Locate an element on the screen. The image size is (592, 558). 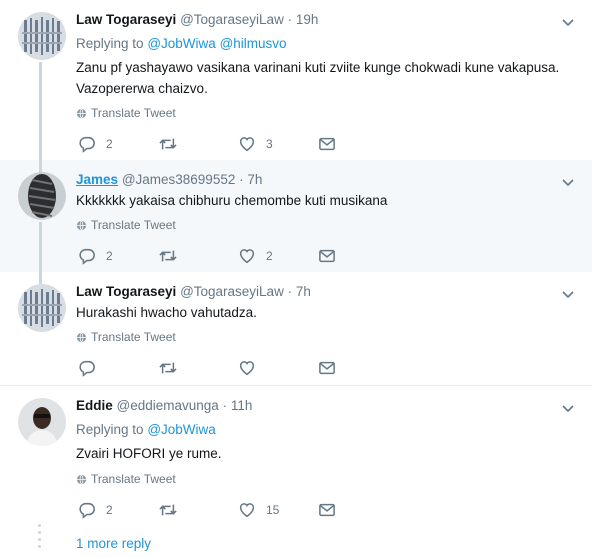
like-button: 15 is located at coordinates (258, 510).